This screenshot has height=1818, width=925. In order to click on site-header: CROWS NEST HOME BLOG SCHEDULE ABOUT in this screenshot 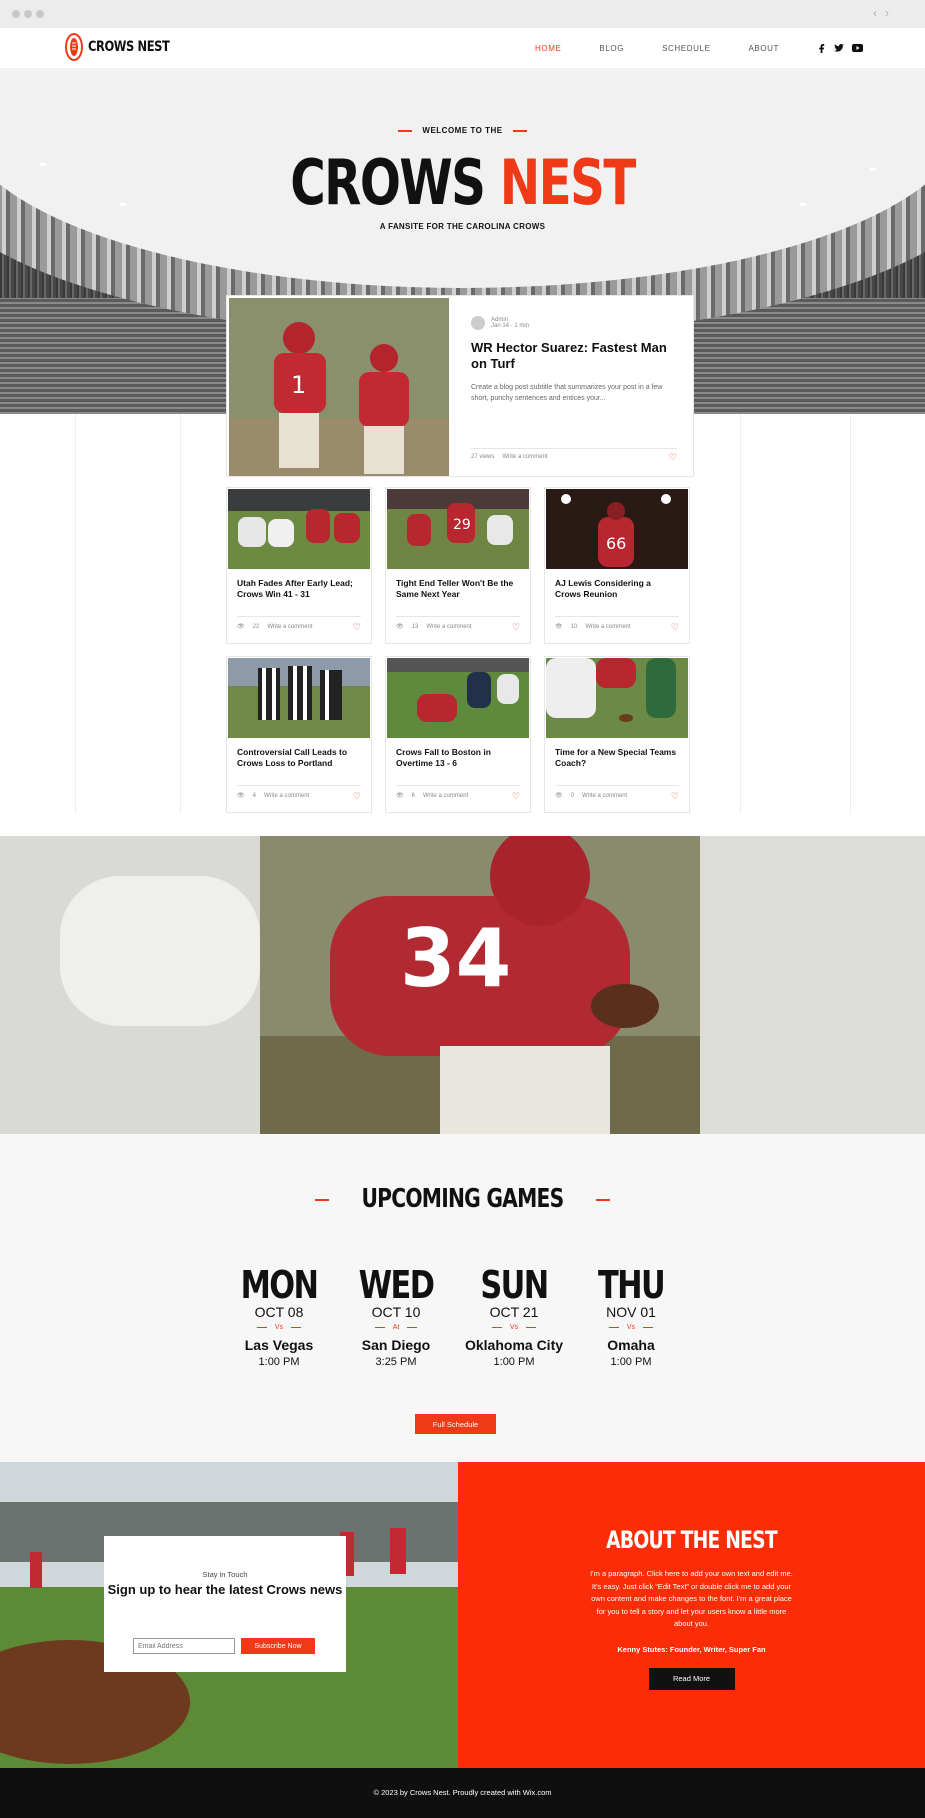, I will do `click(462, 48)`.